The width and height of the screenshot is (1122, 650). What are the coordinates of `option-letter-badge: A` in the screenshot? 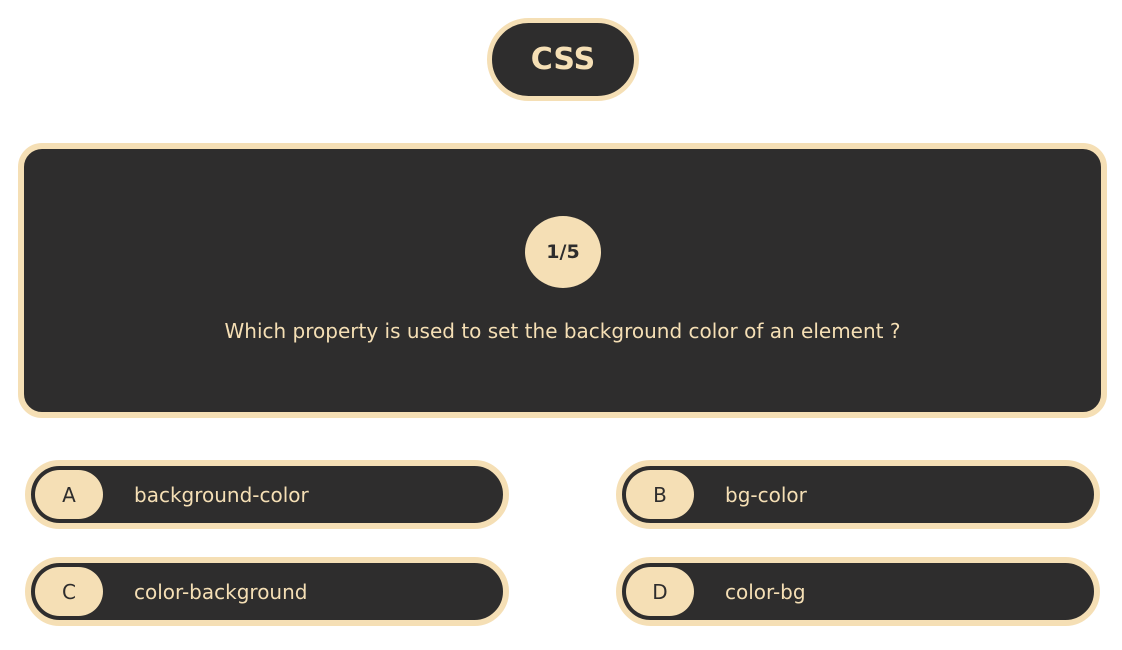 It's located at (69, 494).